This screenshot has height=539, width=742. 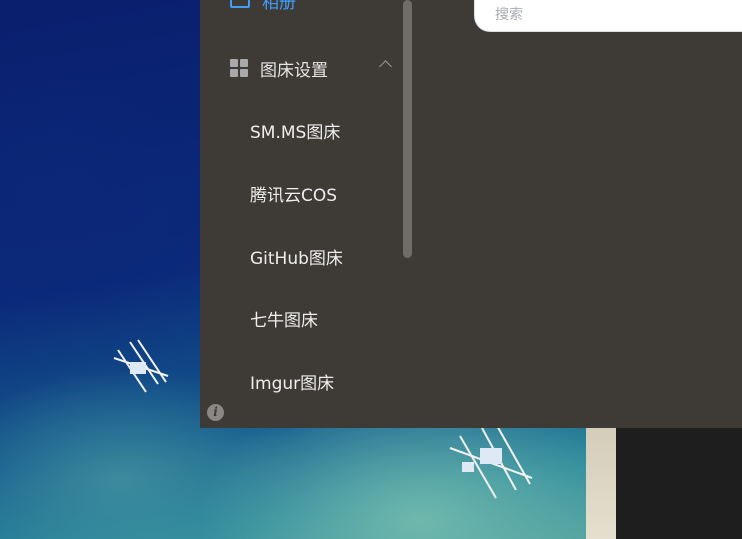 I want to click on sidebar-item-label: 相册, so click(x=279, y=6).